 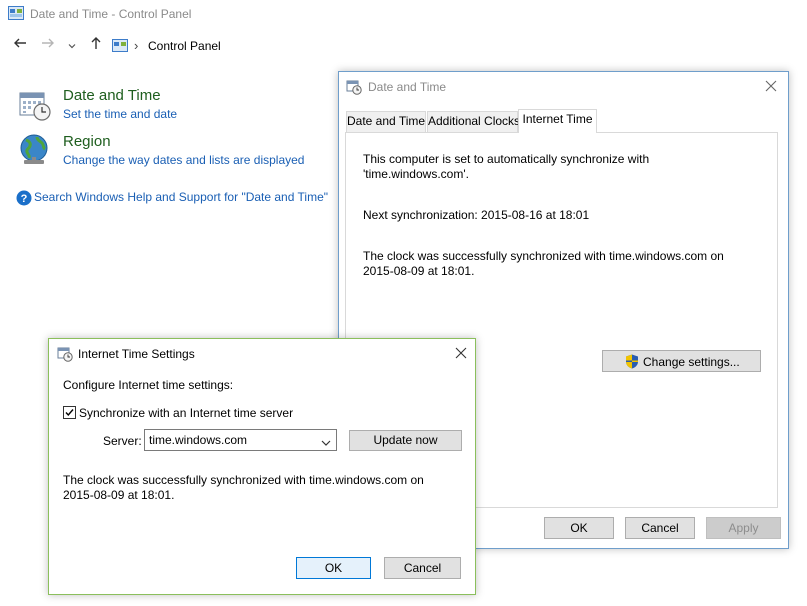 What do you see at coordinates (184, 46) in the screenshot?
I see `breadcrumb-control-panel: Control Panel` at bounding box center [184, 46].